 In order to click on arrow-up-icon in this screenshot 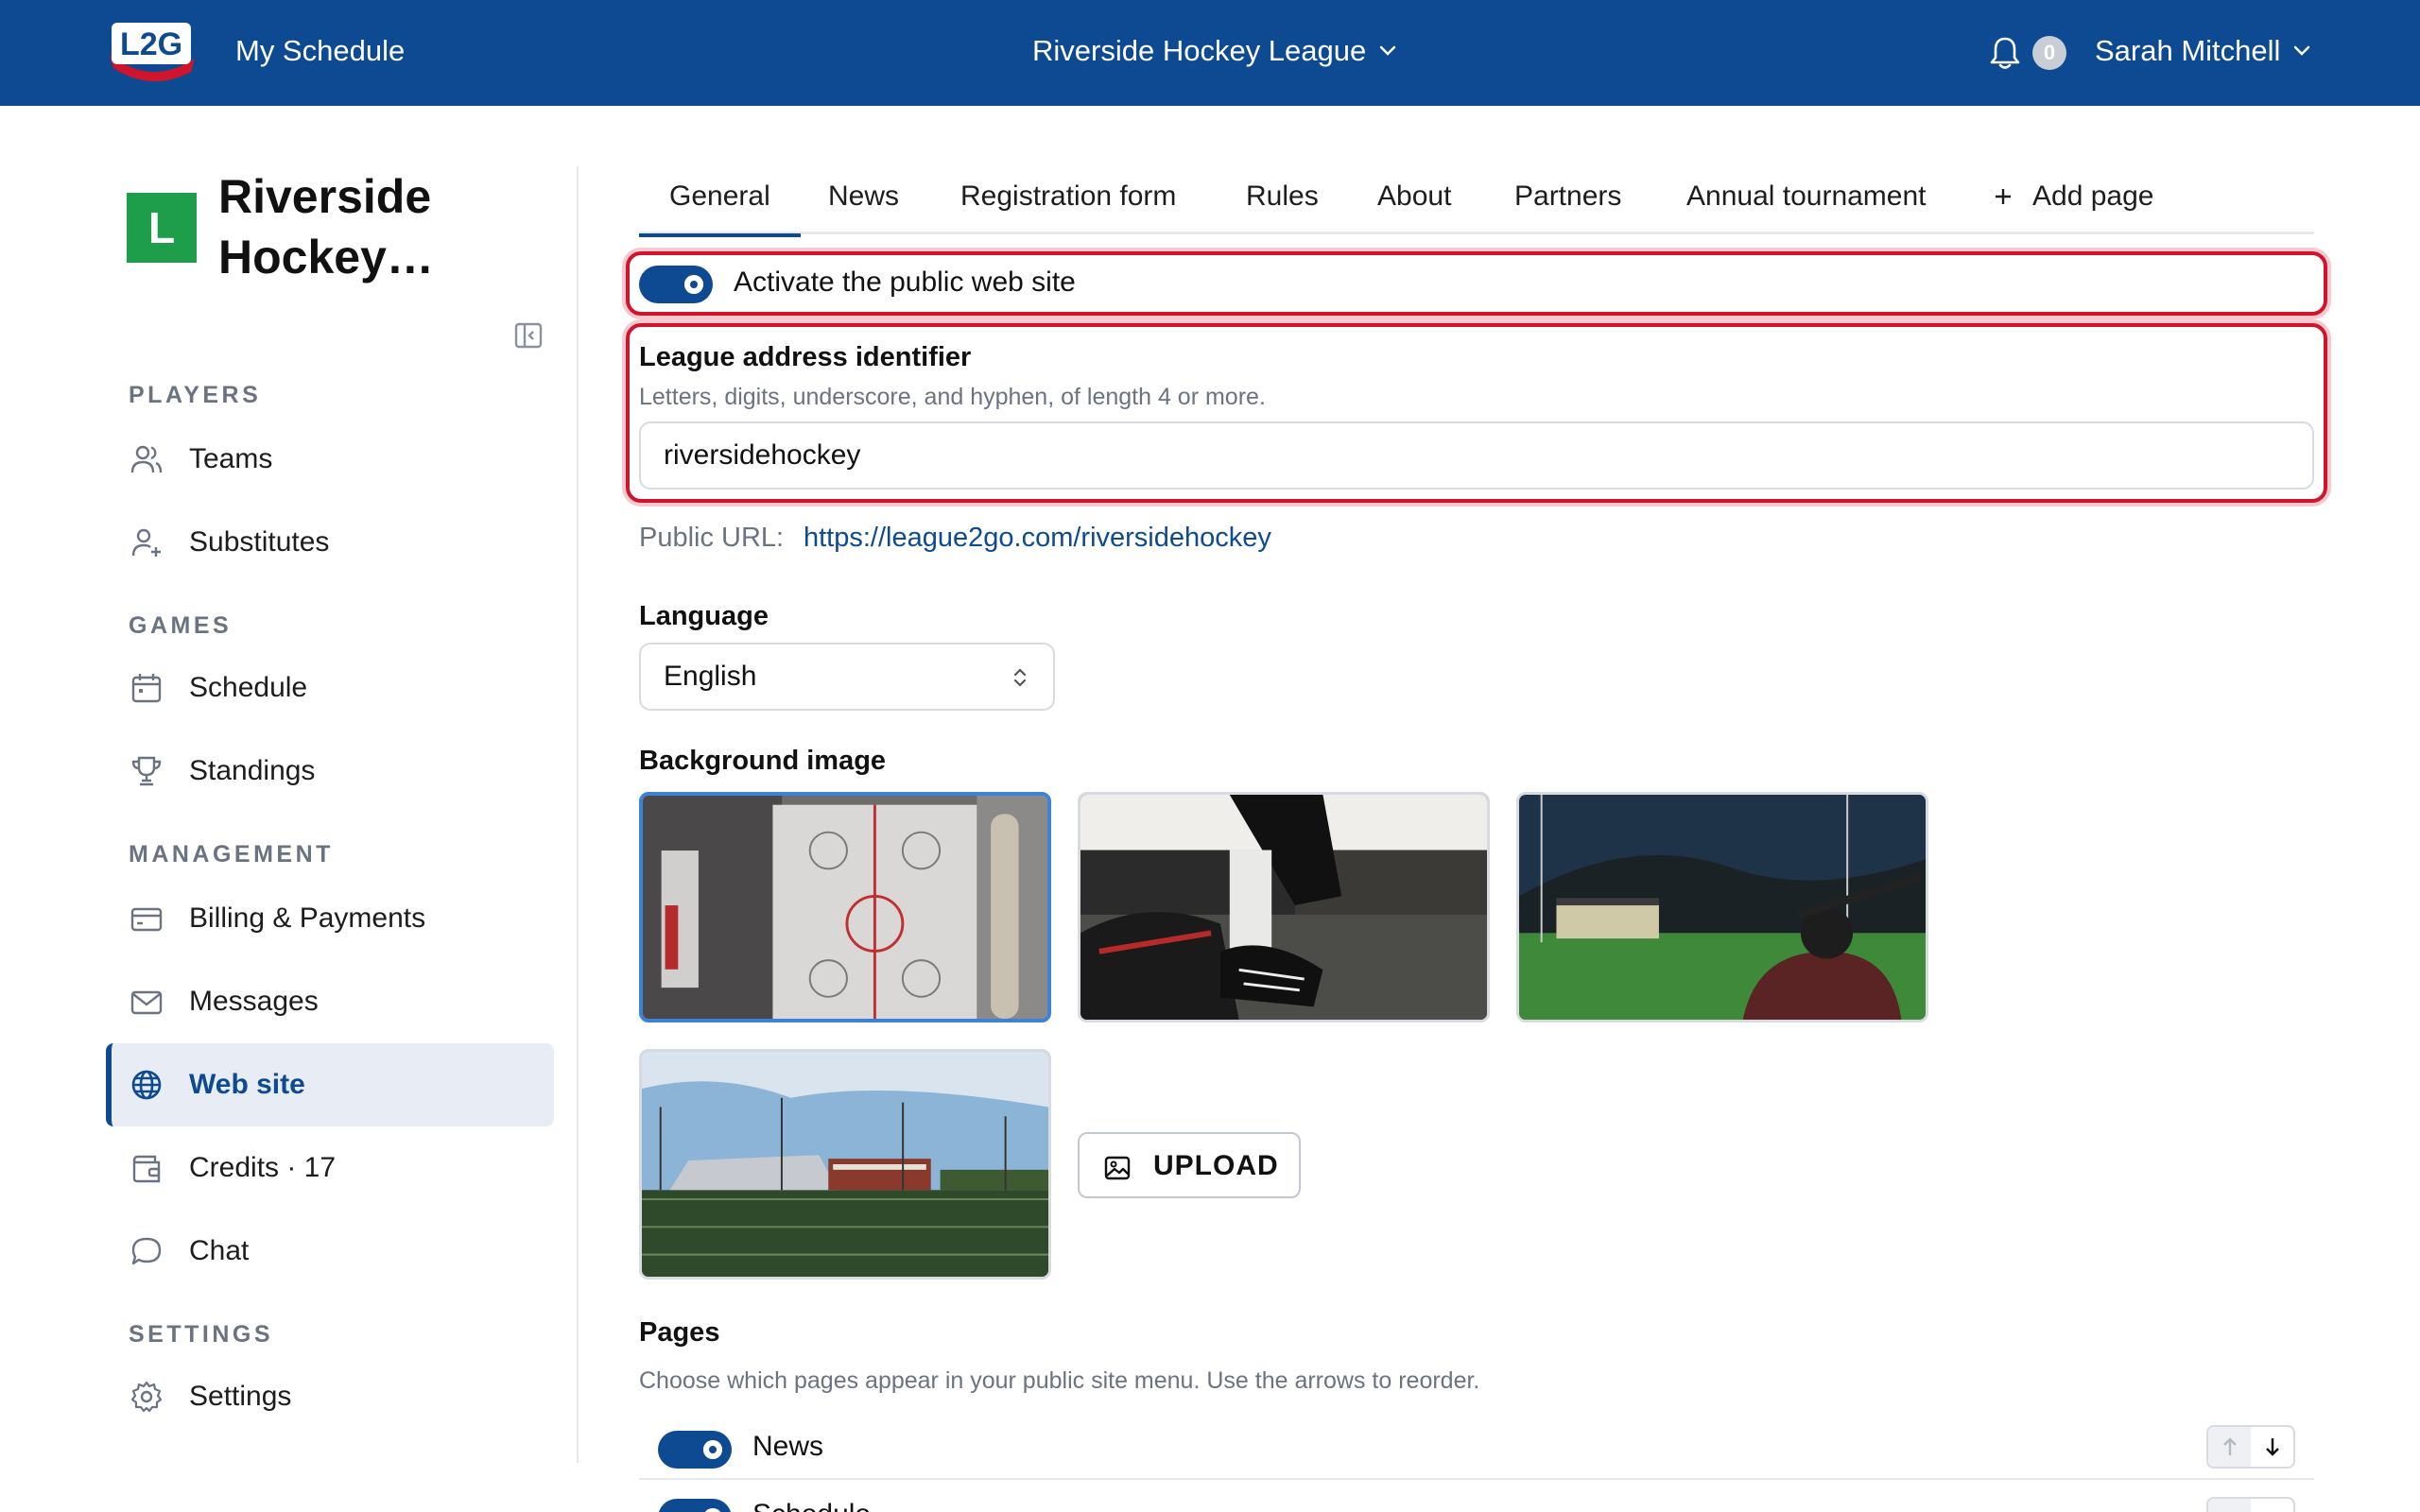, I will do `click(2229, 1446)`.